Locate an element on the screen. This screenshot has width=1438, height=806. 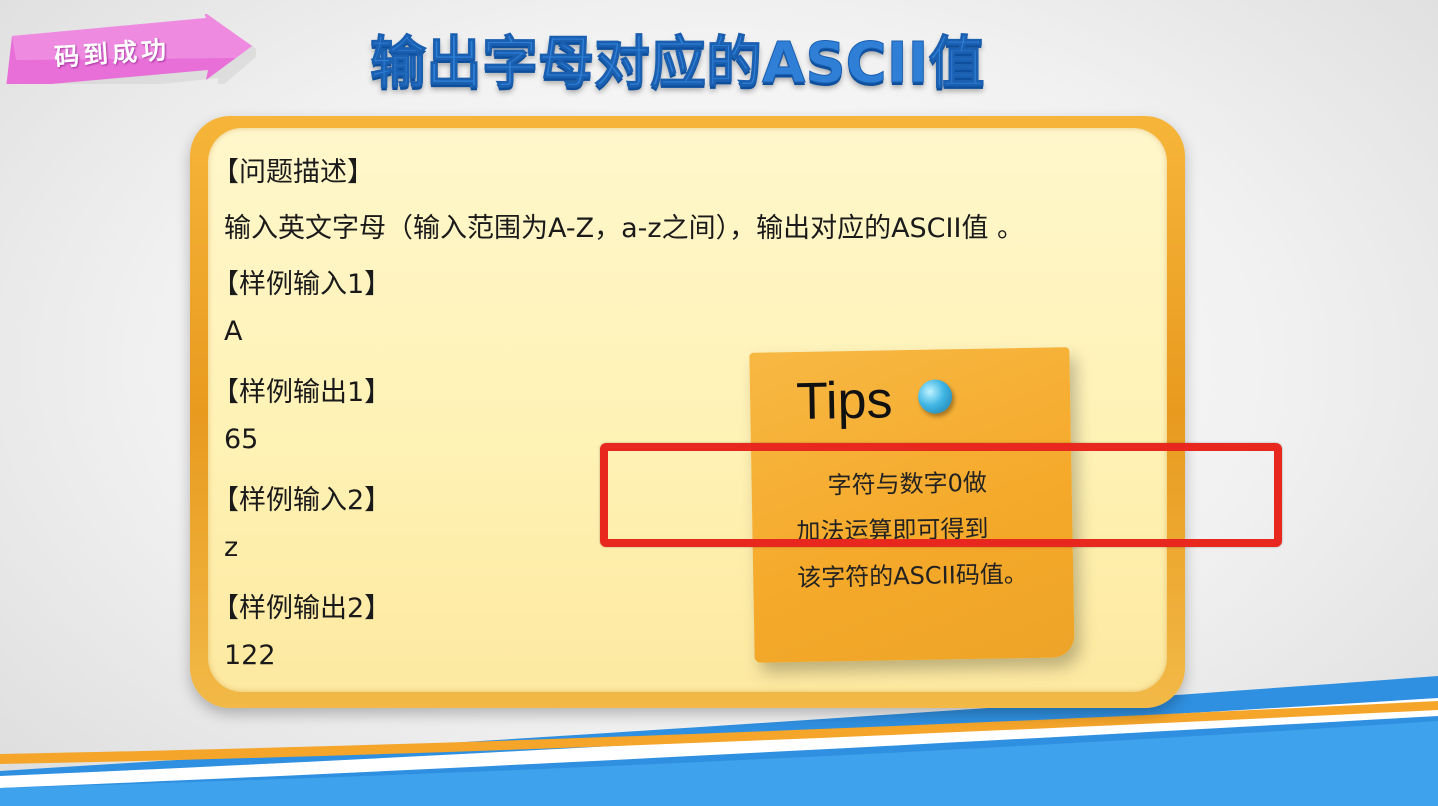
highlight-box is located at coordinates (941, 495).